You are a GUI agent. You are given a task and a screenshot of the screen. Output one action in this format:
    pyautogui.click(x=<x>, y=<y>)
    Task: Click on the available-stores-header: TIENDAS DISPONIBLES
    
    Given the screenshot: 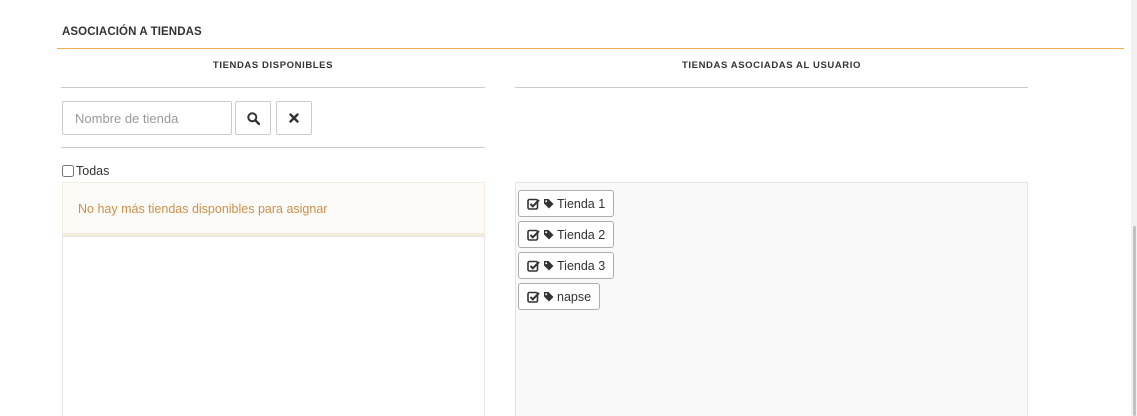 What is the action you would take?
    pyautogui.click(x=273, y=65)
    